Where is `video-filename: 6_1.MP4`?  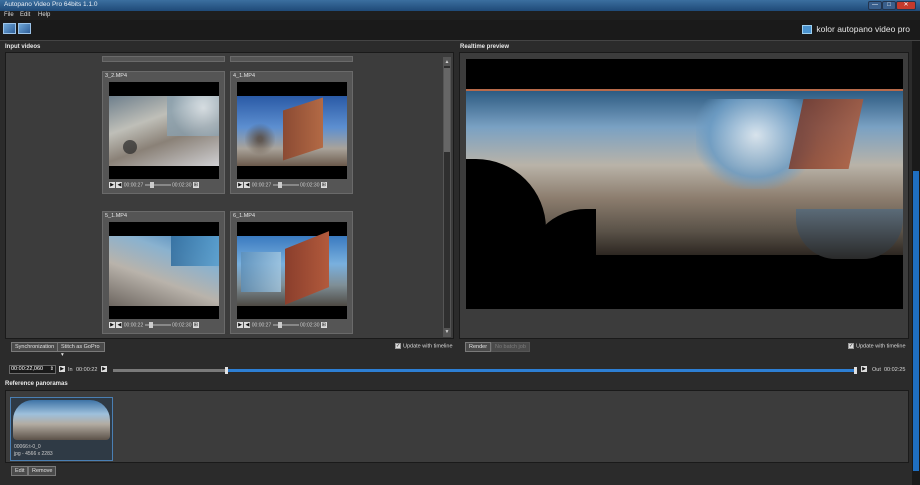
video-filename: 6_1.MP4 is located at coordinates (244, 216).